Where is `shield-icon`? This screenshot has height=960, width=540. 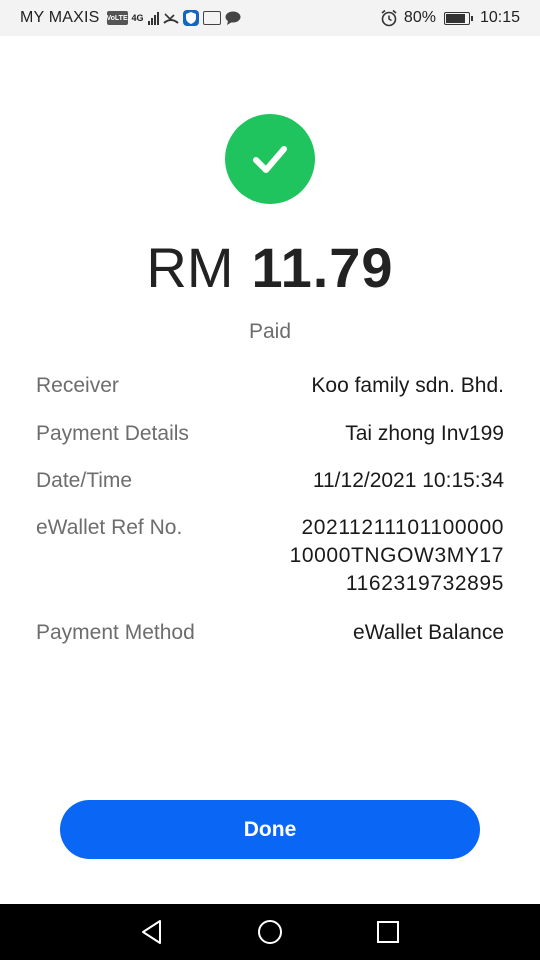 shield-icon is located at coordinates (190, 18).